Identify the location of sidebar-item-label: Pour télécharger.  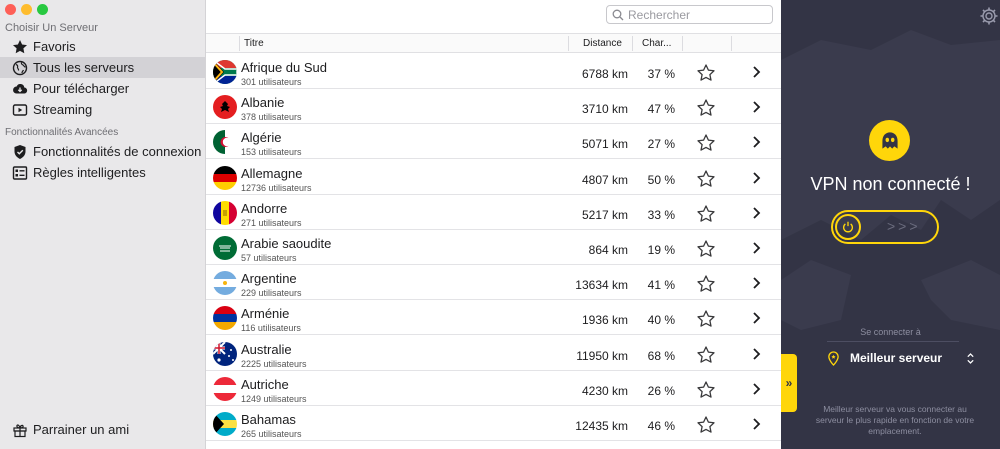
(81, 88).